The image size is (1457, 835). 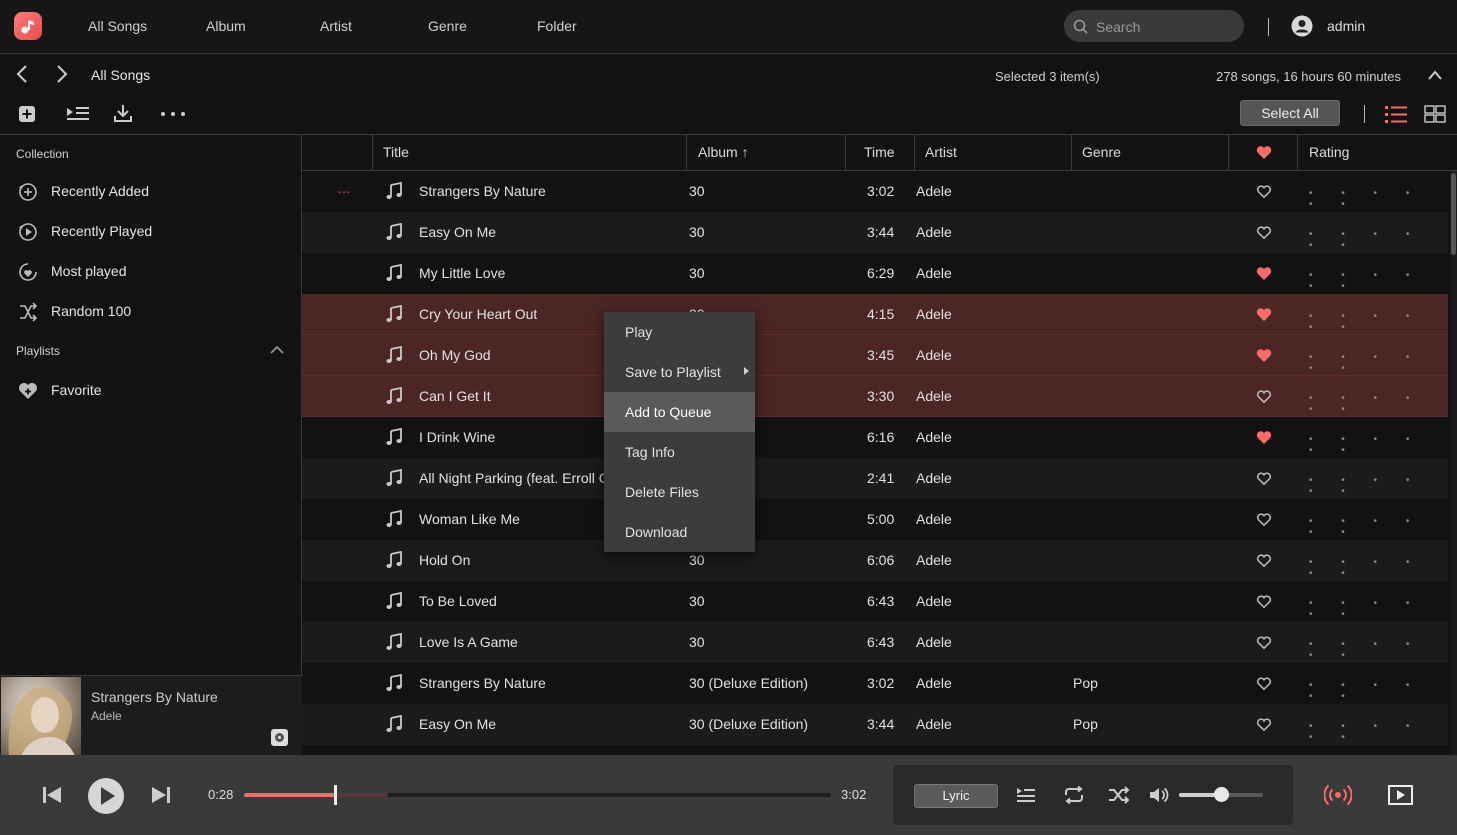 What do you see at coordinates (1453, 214) in the screenshot?
I see `scrollbar-thumb` at bounding box center [1453, 214].